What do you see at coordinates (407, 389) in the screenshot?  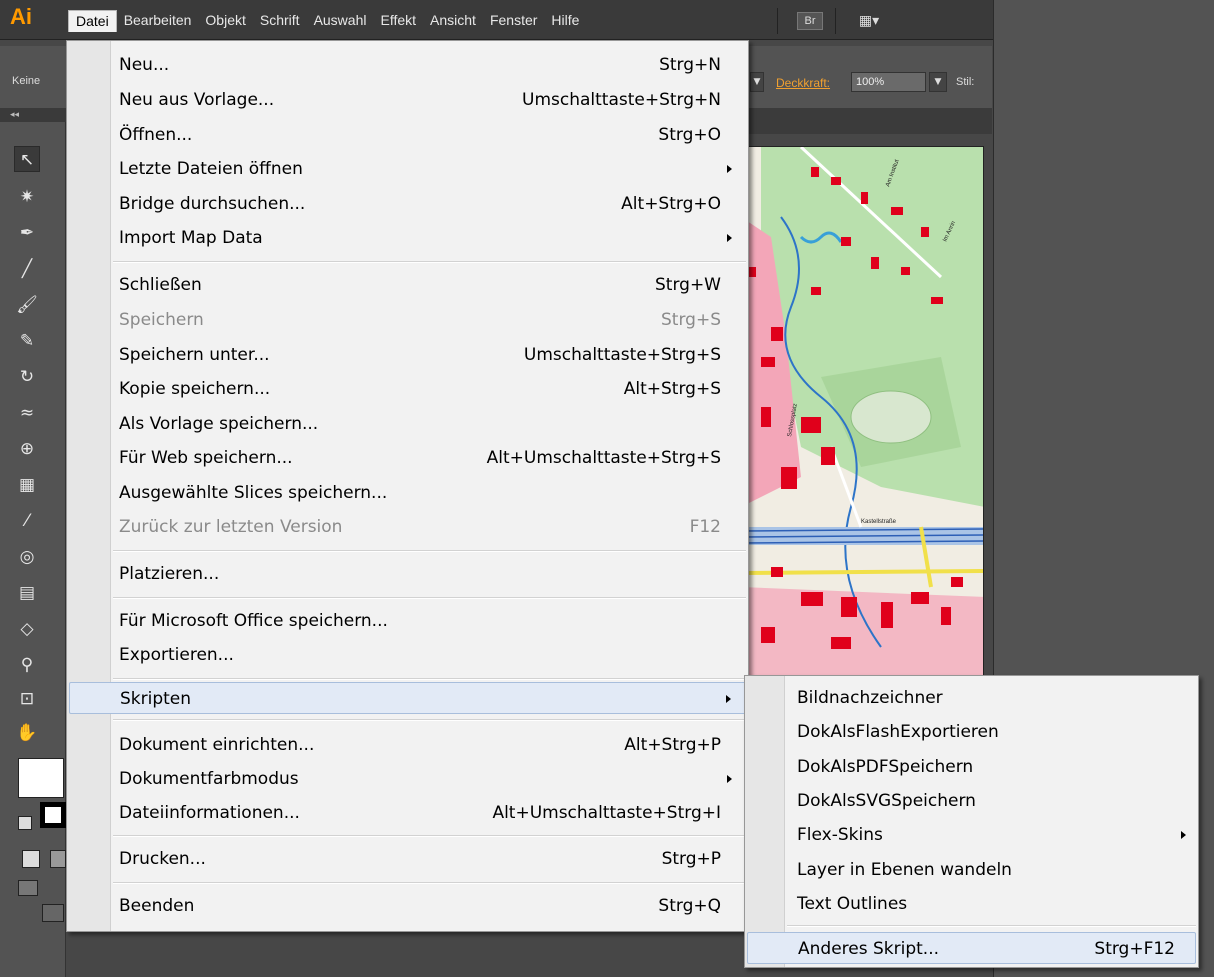 I see `menu-item-kopie-speichern: Kopie speichern... Alt+Strg+S` at bounding box center [407, 389].